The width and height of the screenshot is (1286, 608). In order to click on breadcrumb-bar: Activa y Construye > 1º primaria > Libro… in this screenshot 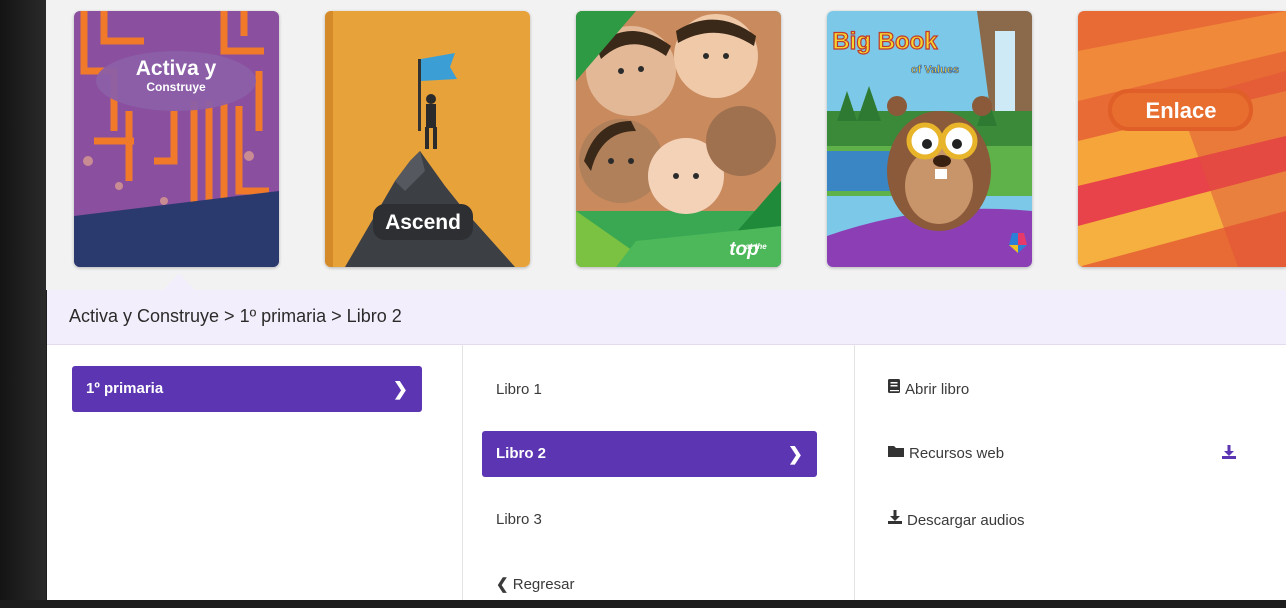, I will do `click(666, 317)`.